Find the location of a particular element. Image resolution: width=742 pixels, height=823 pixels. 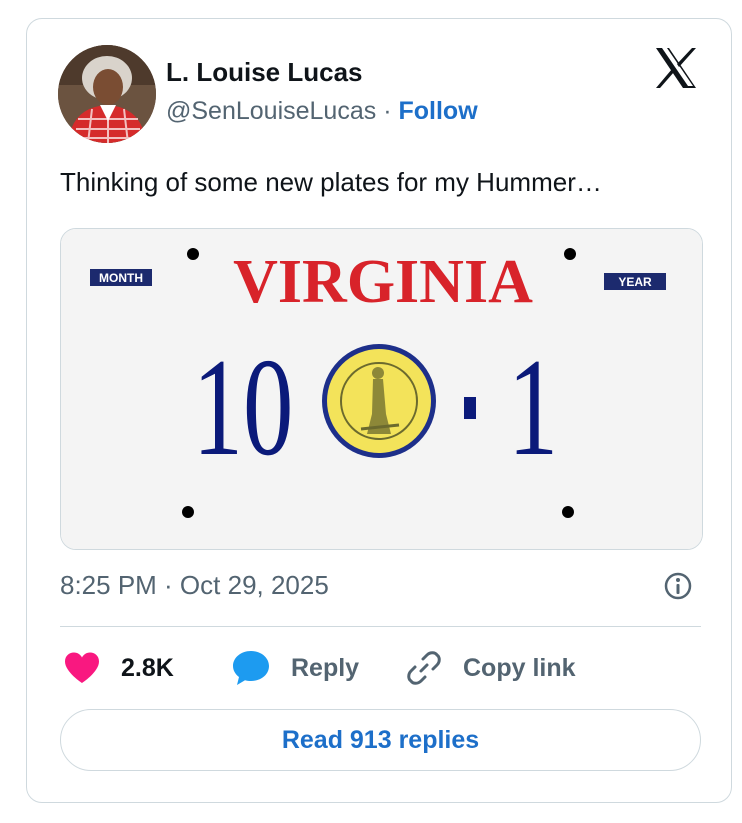

year-sticker-label: YEAR is located at coordinates (635, 282).